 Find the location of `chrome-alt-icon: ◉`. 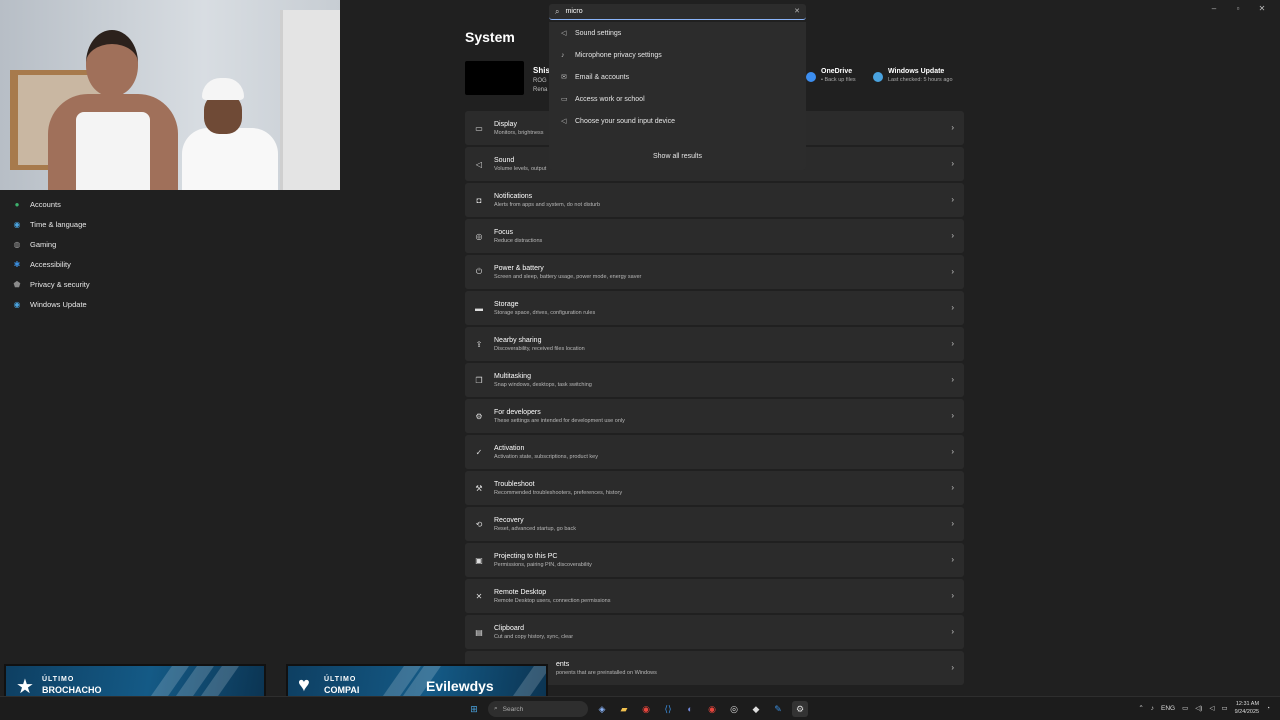

chrome-alt-icon: ◉ is located at coordinates (712, 709).